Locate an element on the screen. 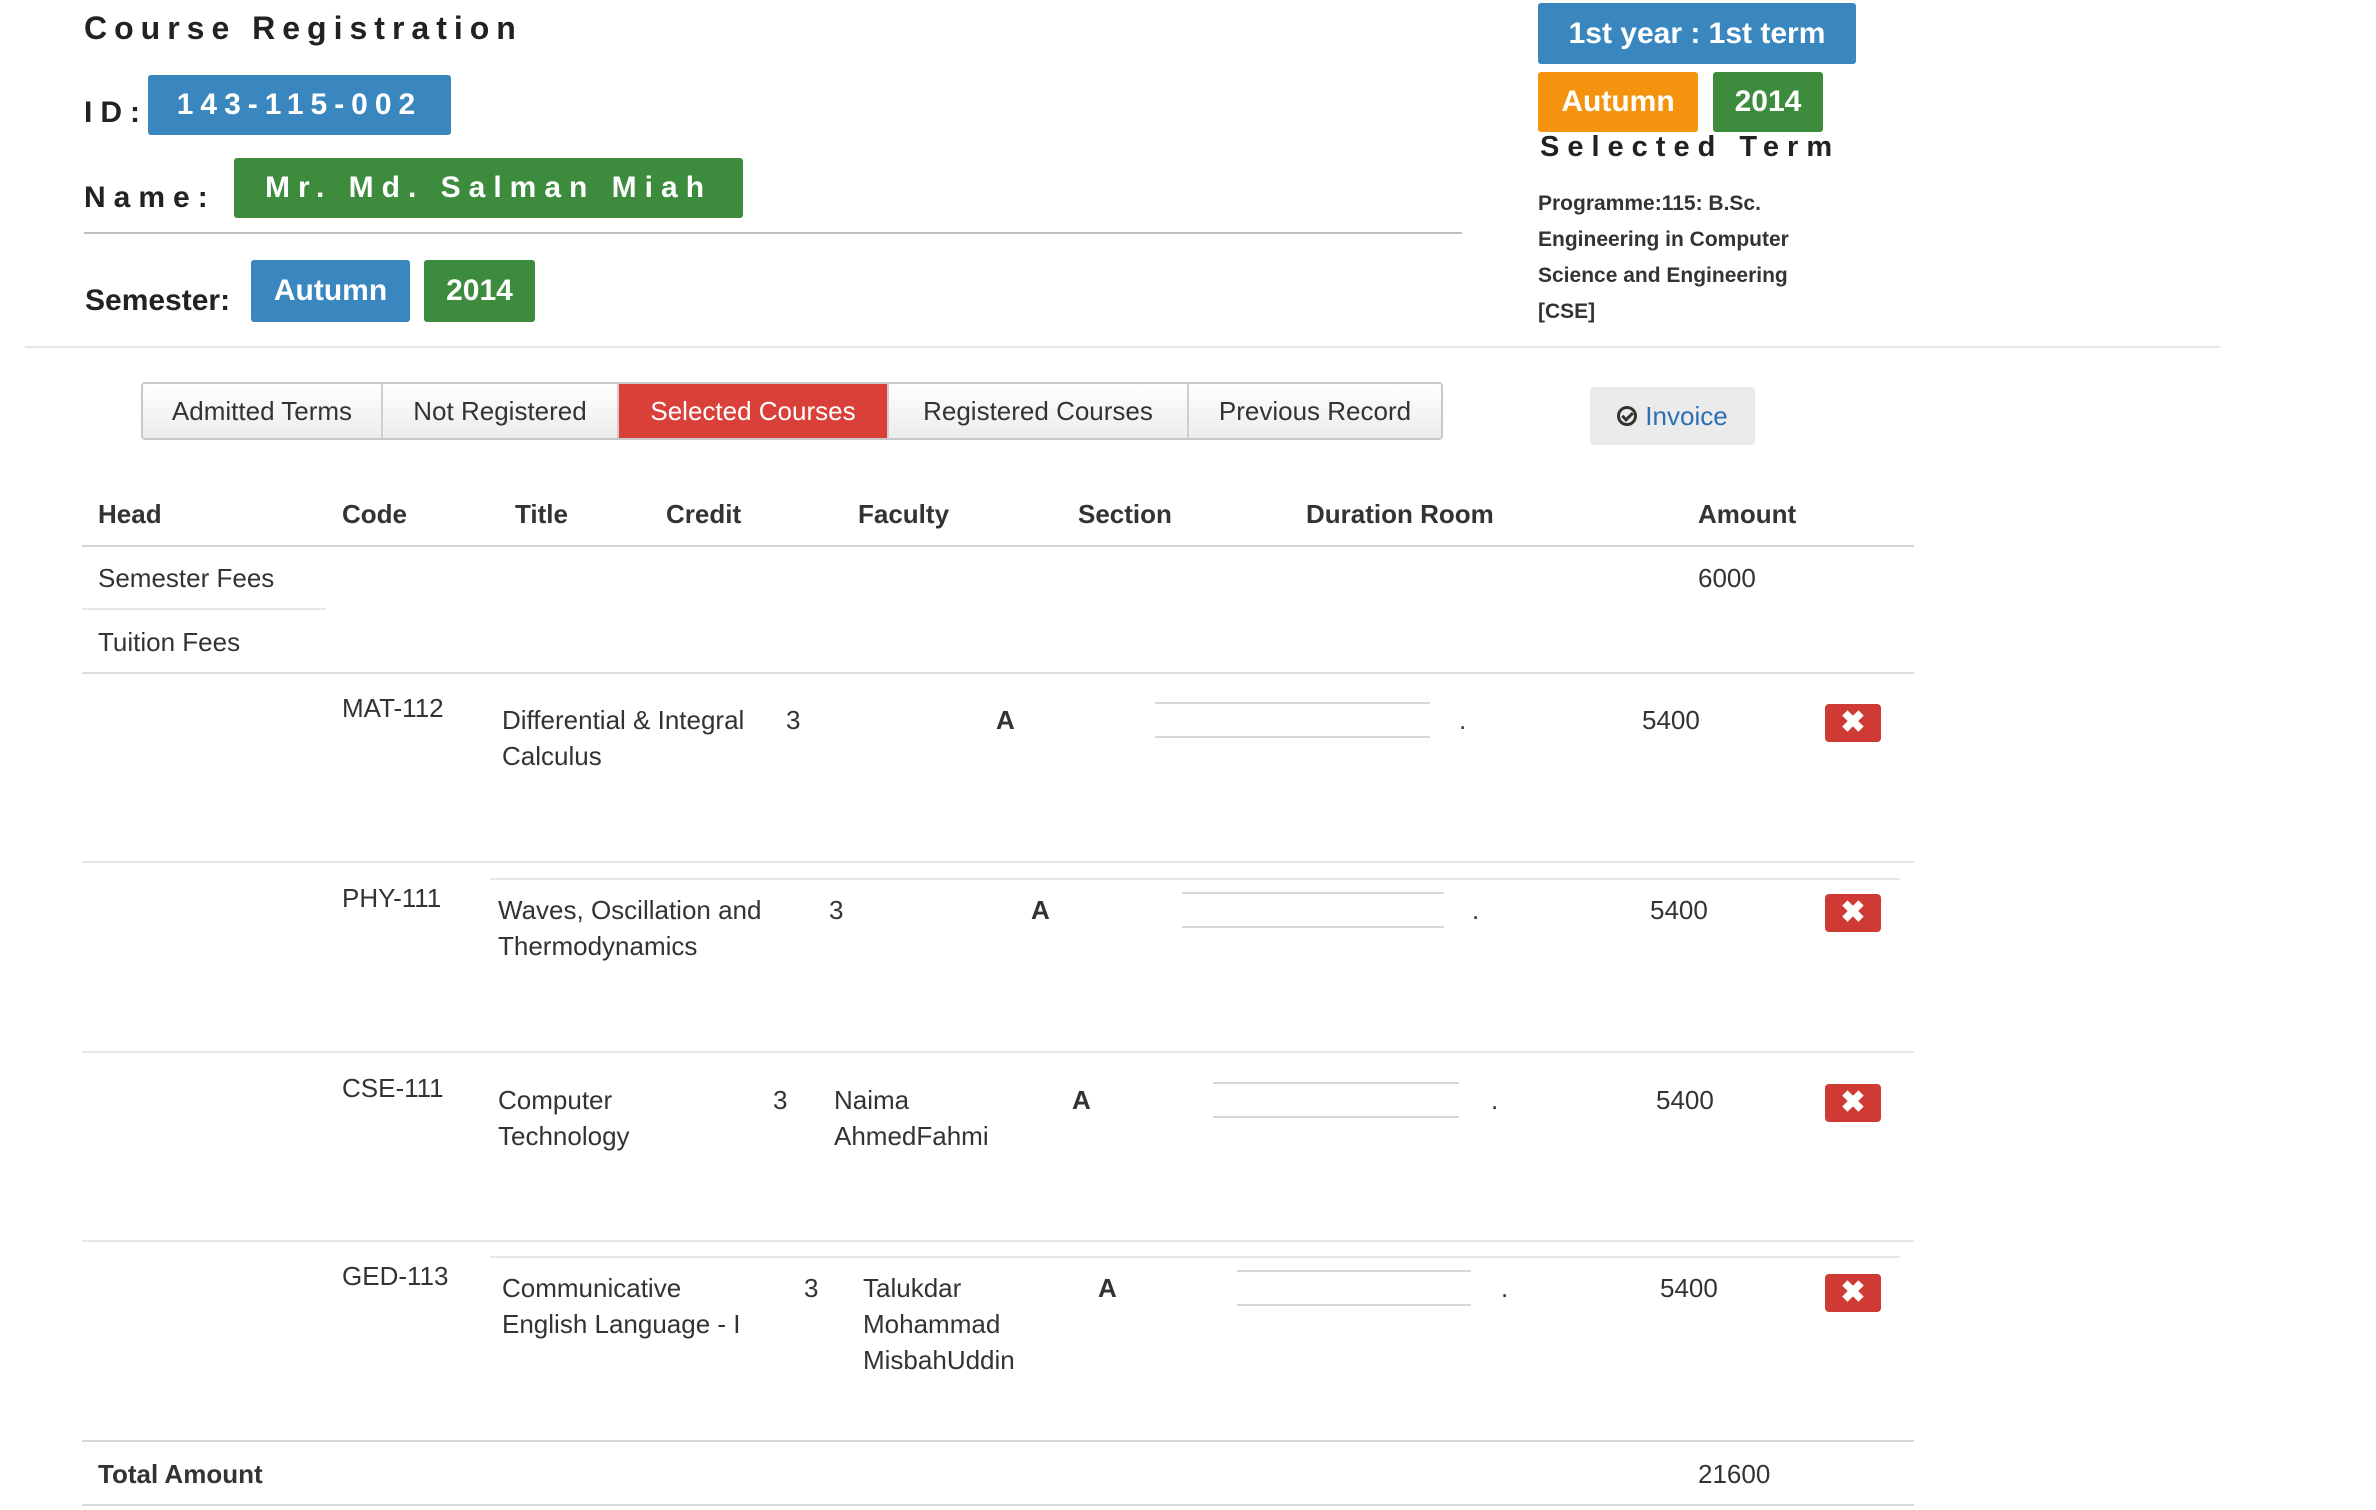 The image size is (2376, 1510). course-code: MAT-112 is located at coordinates (393, 708).